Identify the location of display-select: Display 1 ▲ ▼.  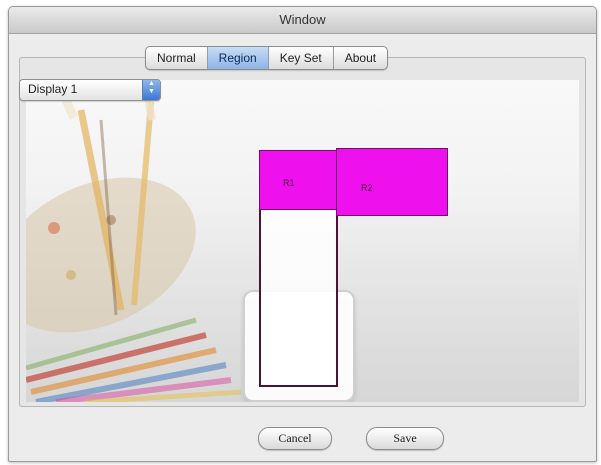
(90, 90).